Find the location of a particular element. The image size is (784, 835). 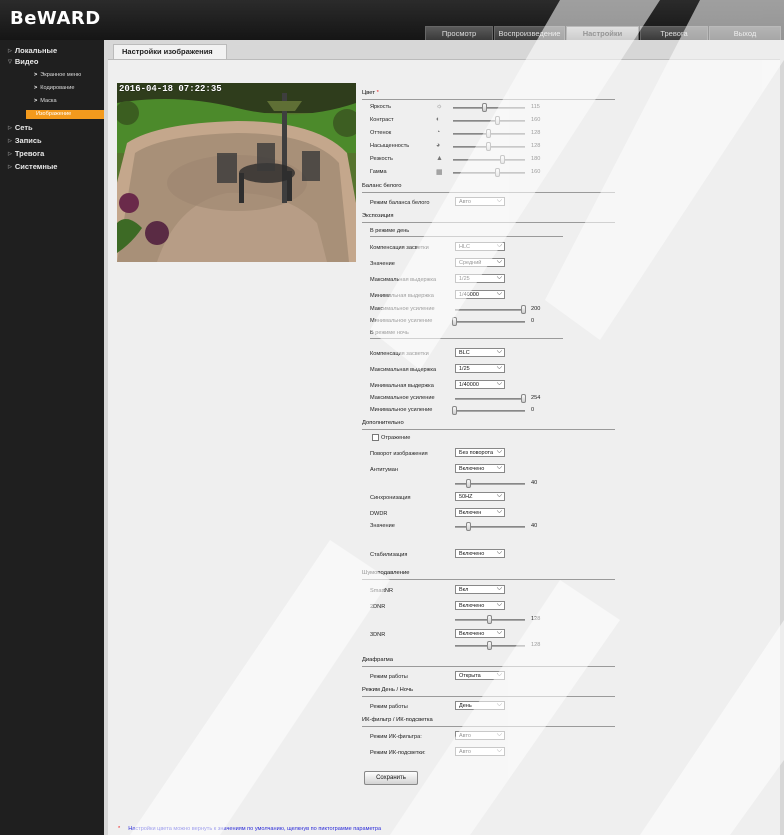

sidebar-item-label: Системные is located at coordinates (36, 166).